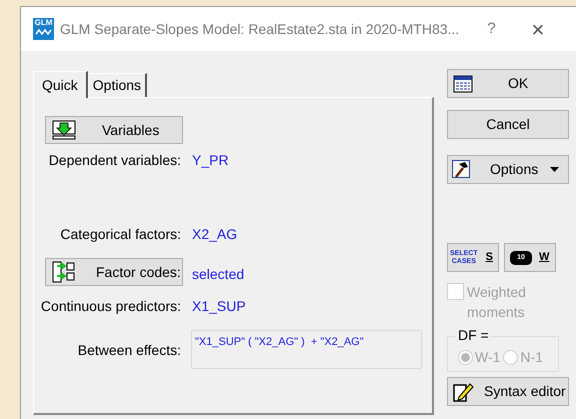 The height and width of the screenshot is (419, 576). What do you see at coordinates (538, 29) in the screenshot?
I see `close-button: ×` at bounding box center [538, 29].